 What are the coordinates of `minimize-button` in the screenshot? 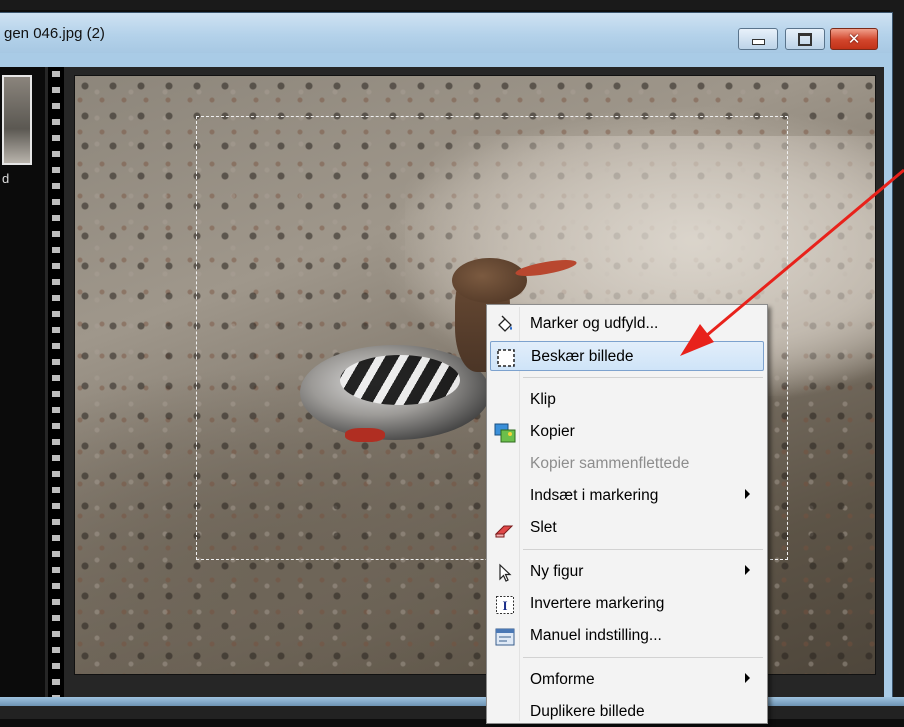 It's located at (758, 39).